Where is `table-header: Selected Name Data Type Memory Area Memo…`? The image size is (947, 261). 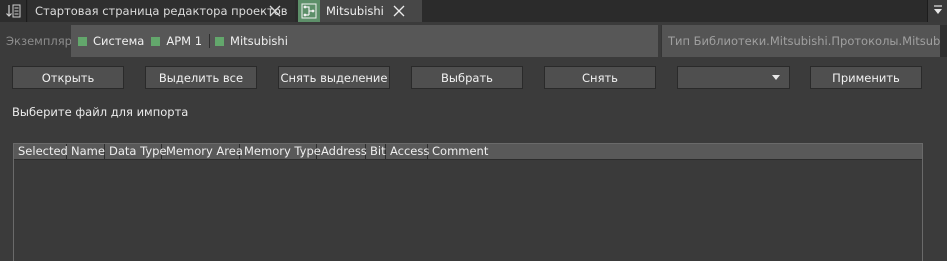 table-header: Selected Name Data Type Memory Area Memo… is located at coordinates (468, 151).